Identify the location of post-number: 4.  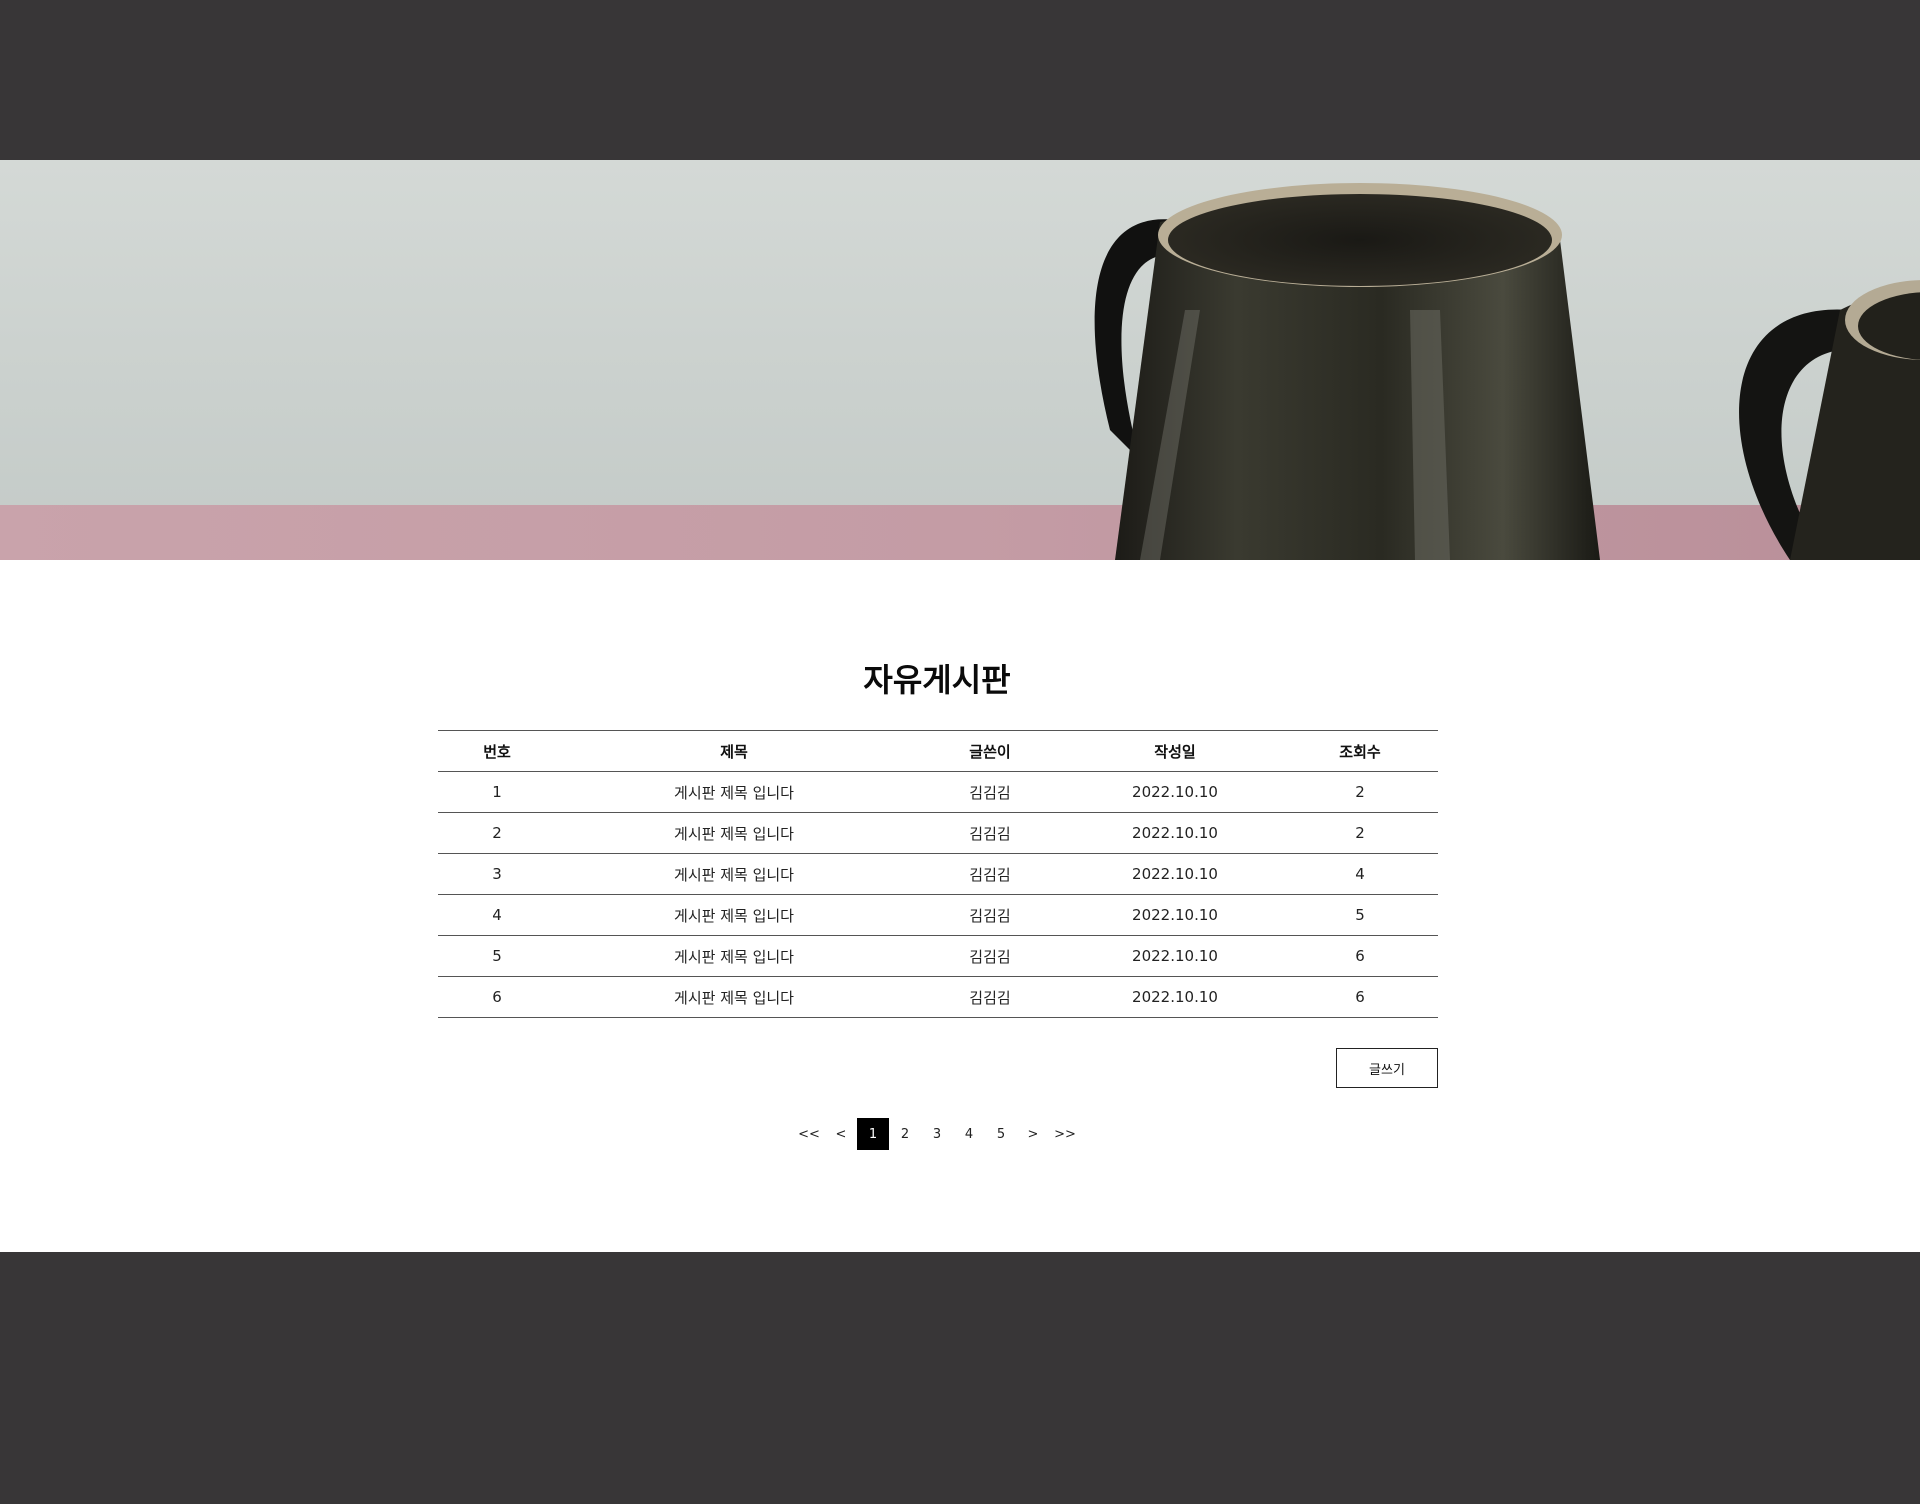
(497, 915).